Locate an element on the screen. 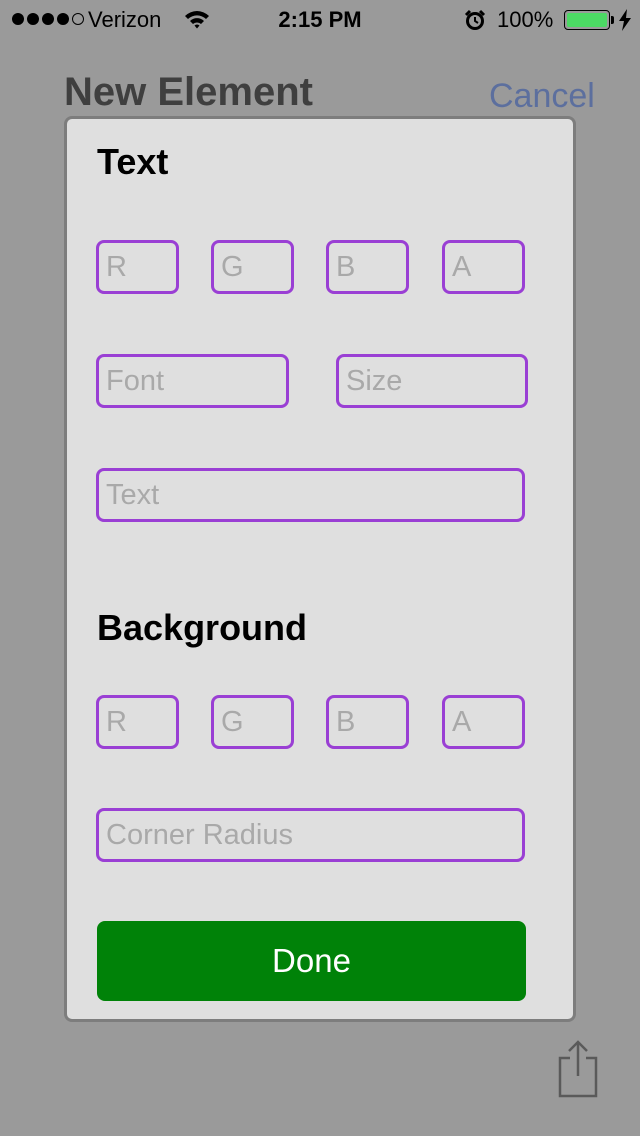  done-button: Done is located at coordinates (311, 961).